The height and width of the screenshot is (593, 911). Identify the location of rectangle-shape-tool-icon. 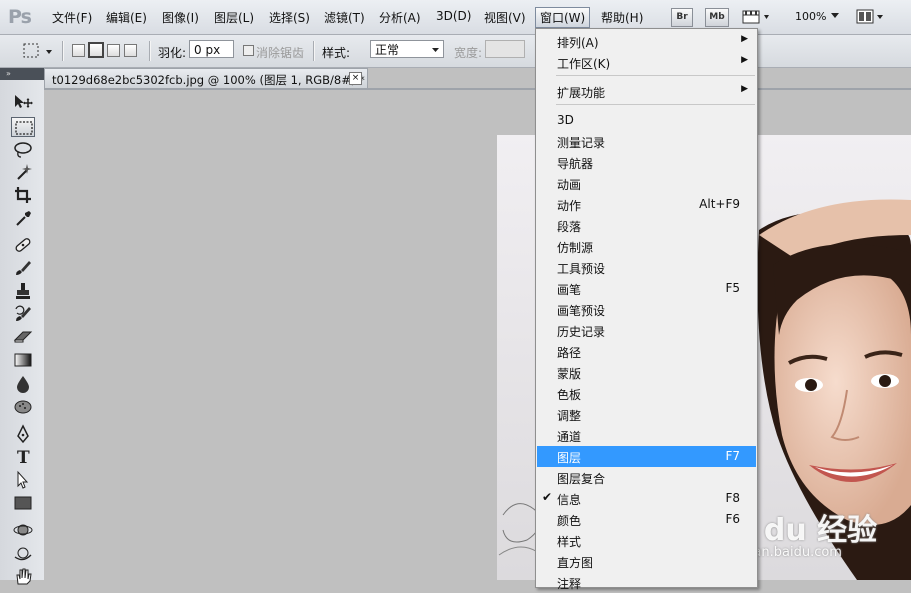
(23, 503).